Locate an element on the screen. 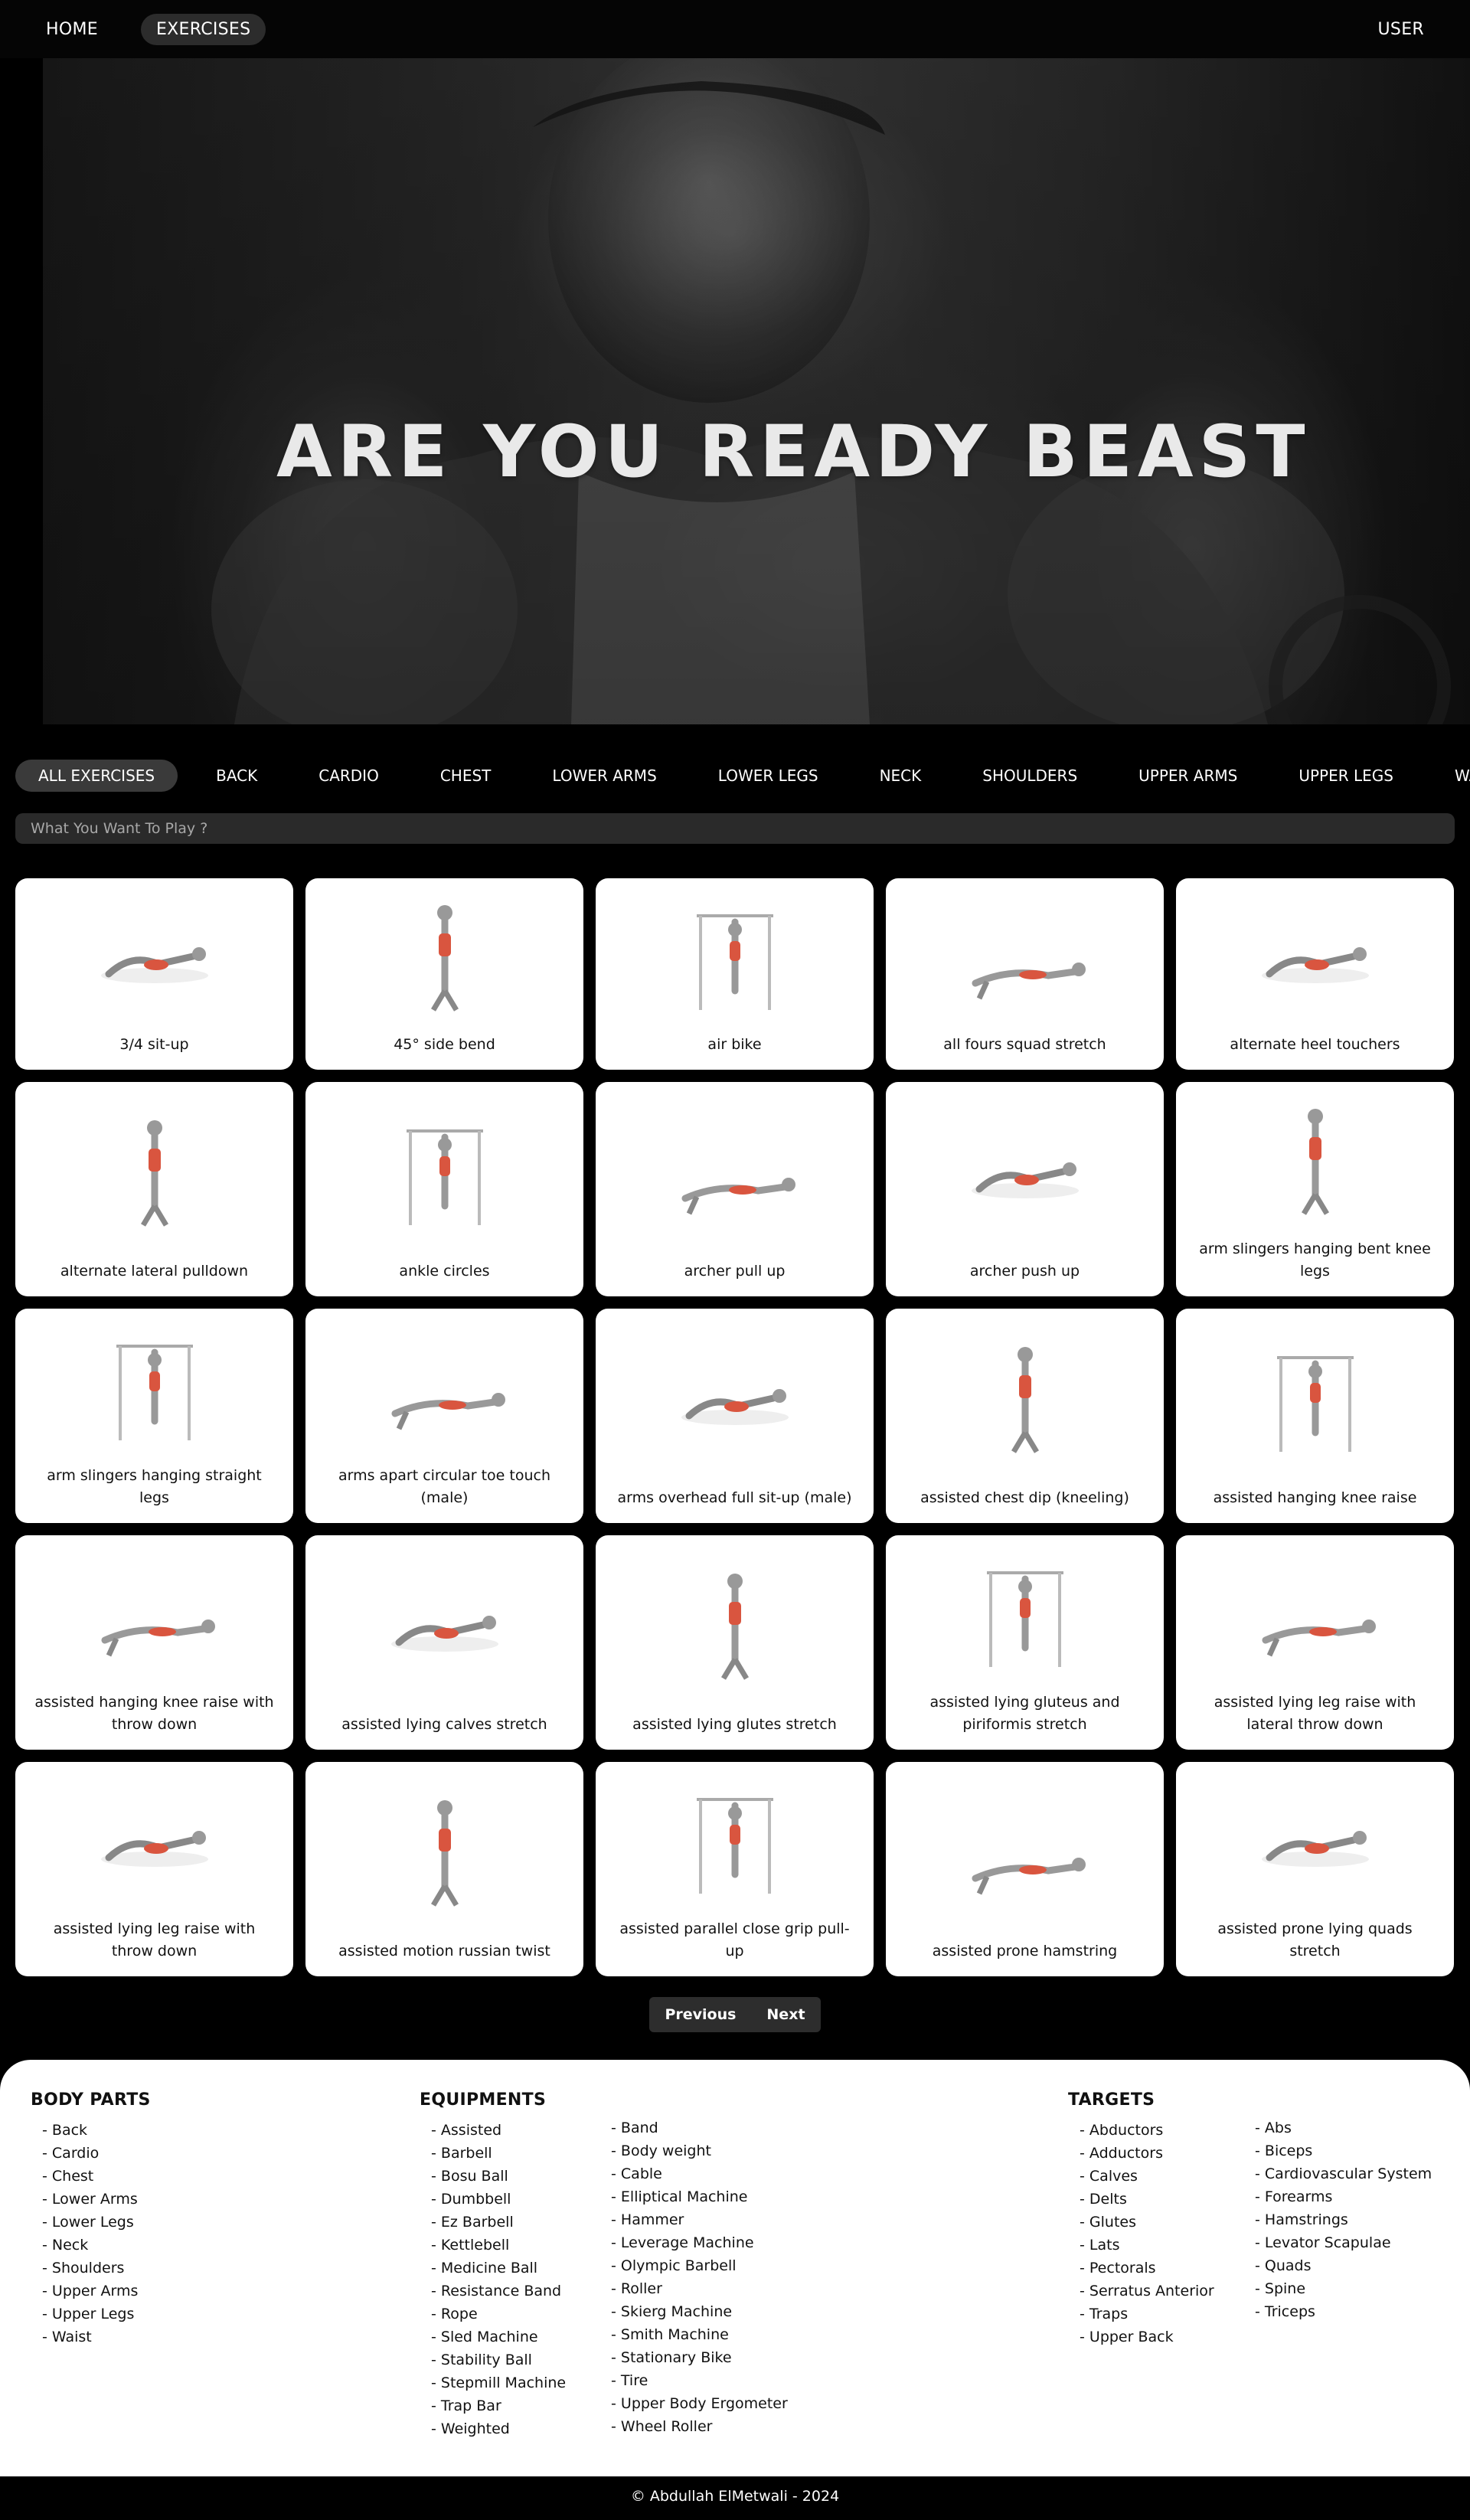 Image resolution: width=1470 pixels, height=2520 pixels. footer-link: Leverage Machine is located at coordinates (693, 2242).